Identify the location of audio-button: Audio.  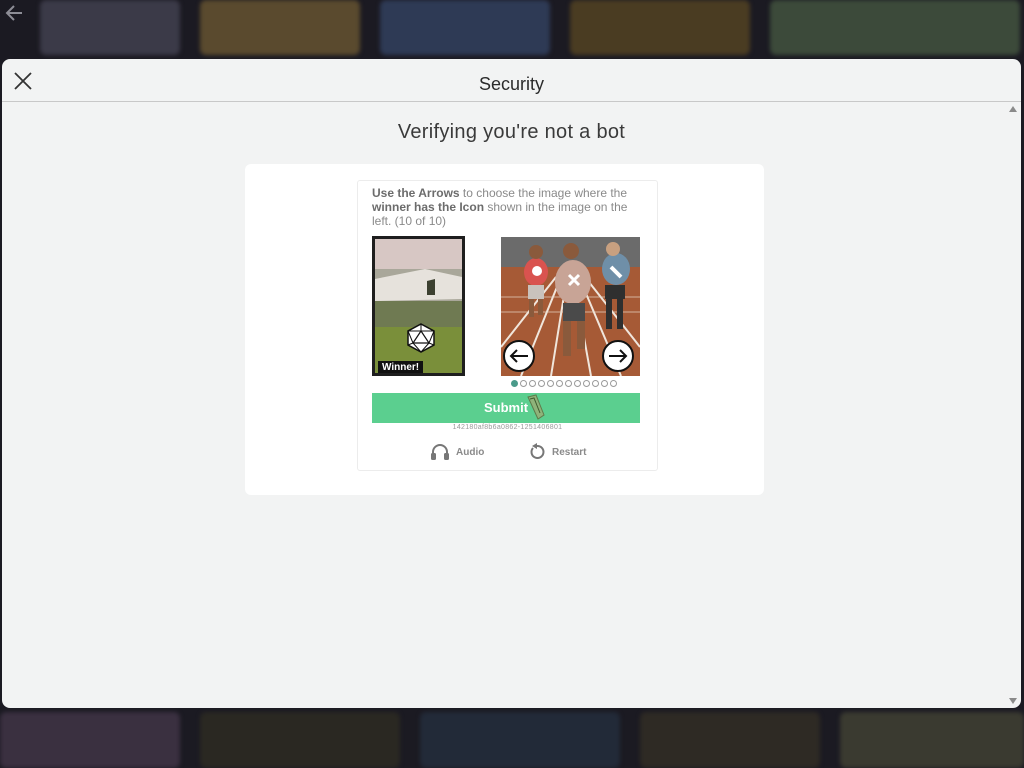
(457, 452).